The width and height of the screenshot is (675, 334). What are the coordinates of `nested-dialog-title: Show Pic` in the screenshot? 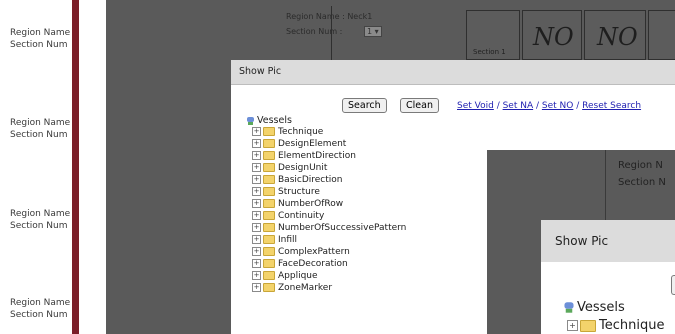 It's located at (582, 241).